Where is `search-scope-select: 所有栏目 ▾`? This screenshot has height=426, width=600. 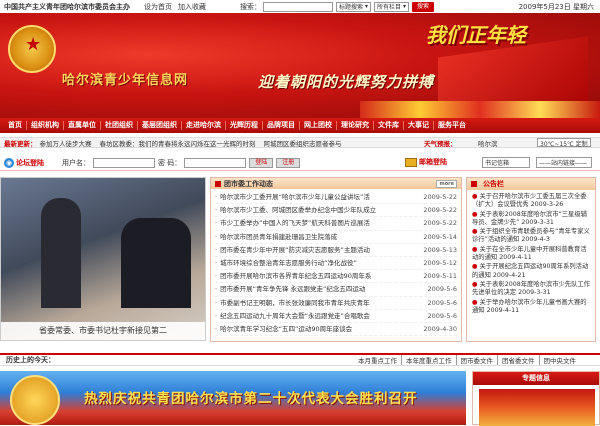
search-scope-select: 所有栏目 ▾ is located at coordinates (392, 6).